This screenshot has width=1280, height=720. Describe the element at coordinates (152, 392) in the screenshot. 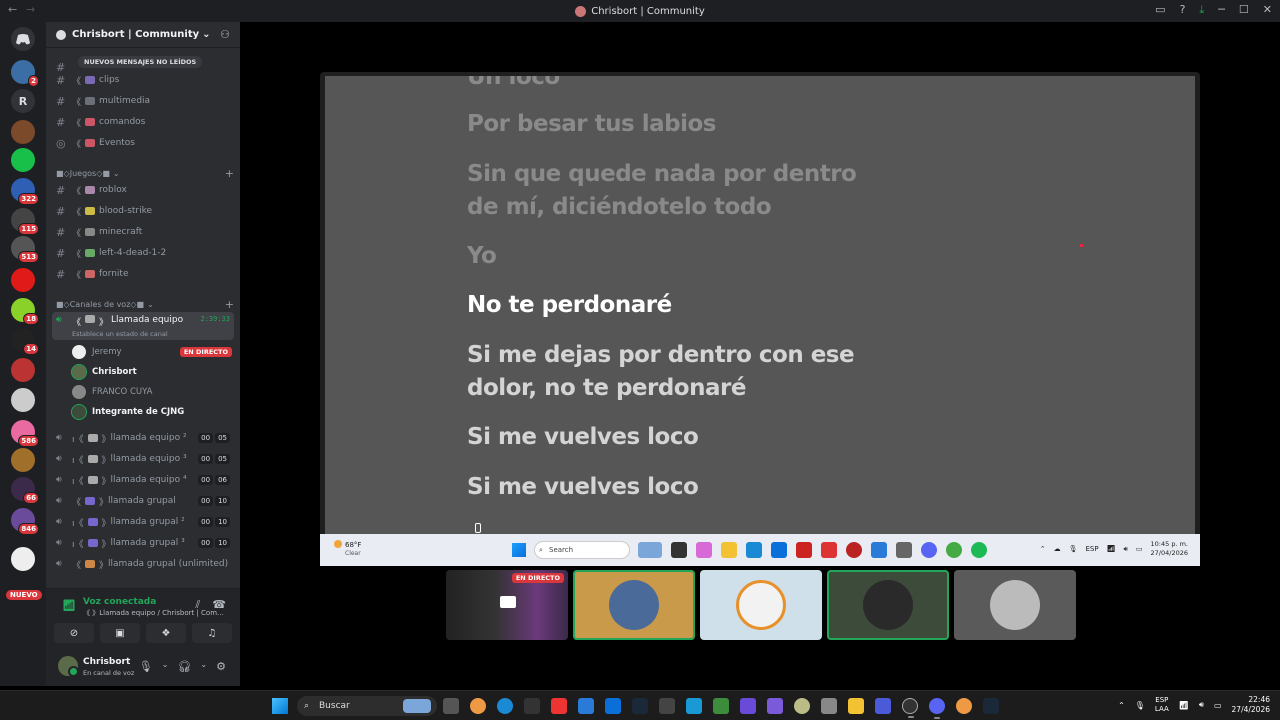

I see `voice-user: FRANCO CUYA` at that location.